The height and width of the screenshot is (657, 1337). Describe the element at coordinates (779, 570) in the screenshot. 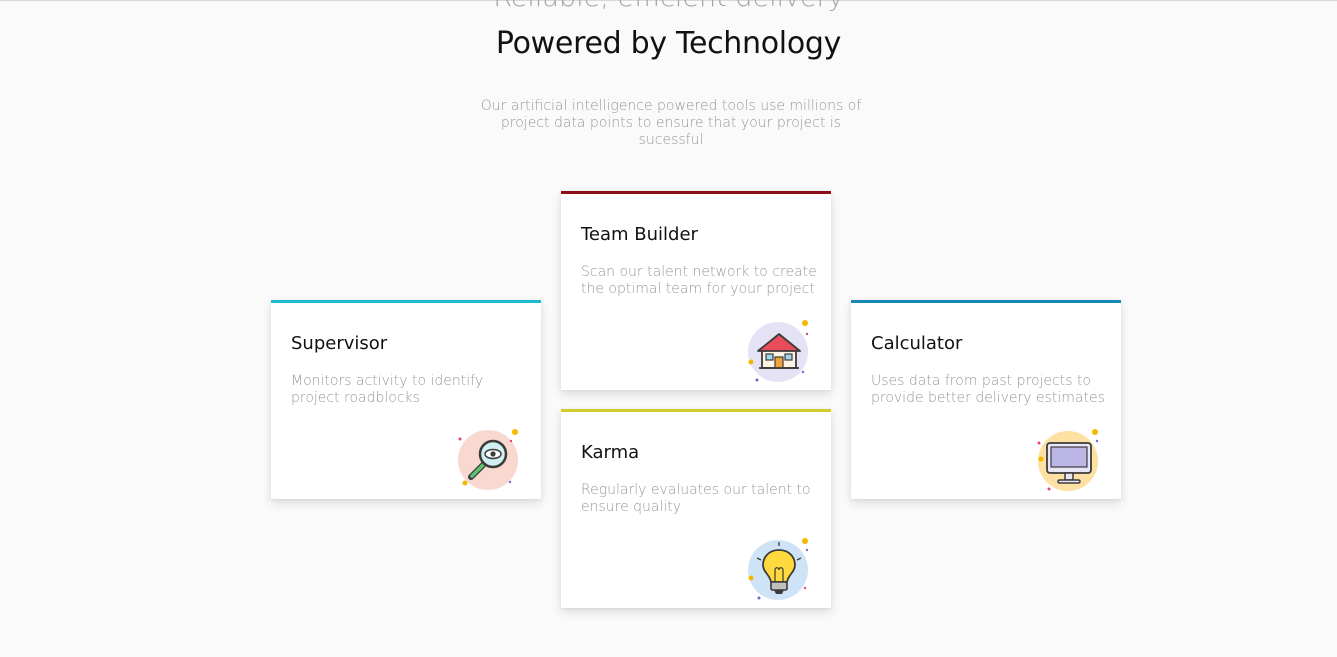

I see `lightbulb-icon` at that location.